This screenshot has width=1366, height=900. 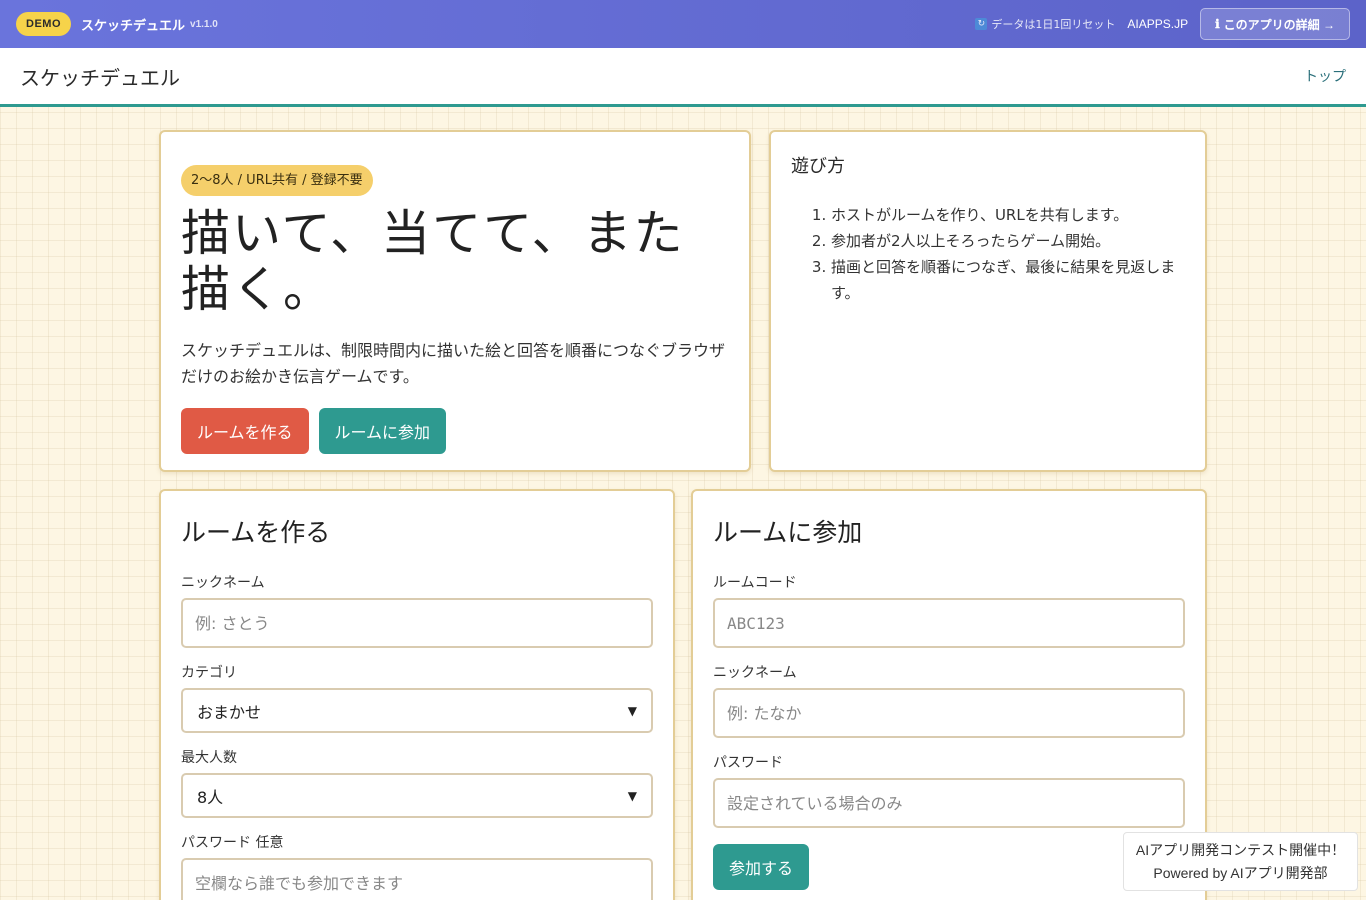 I want to click on room-code-input, so click(x=949, y=623).